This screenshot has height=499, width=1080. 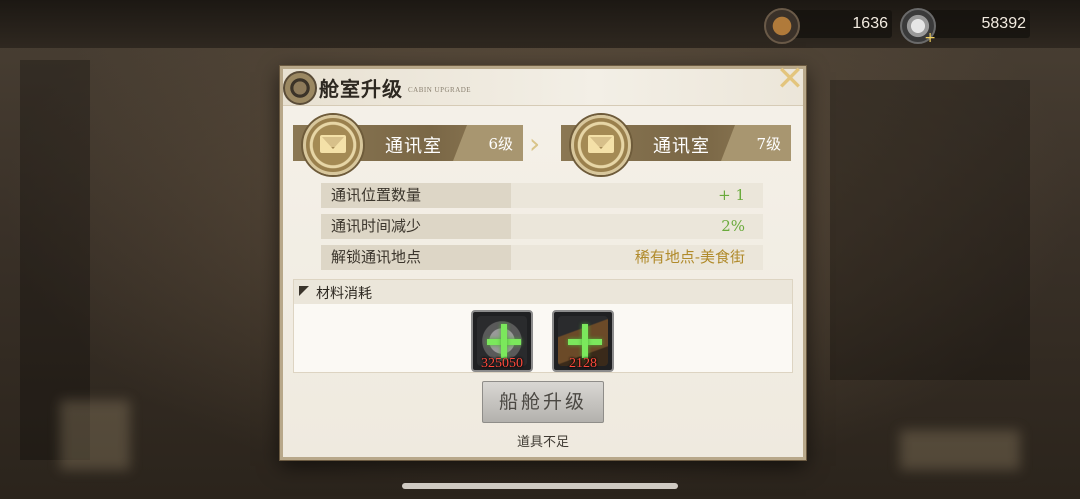 I want to click on currency-books: 1636, so click(x=828, y=26).